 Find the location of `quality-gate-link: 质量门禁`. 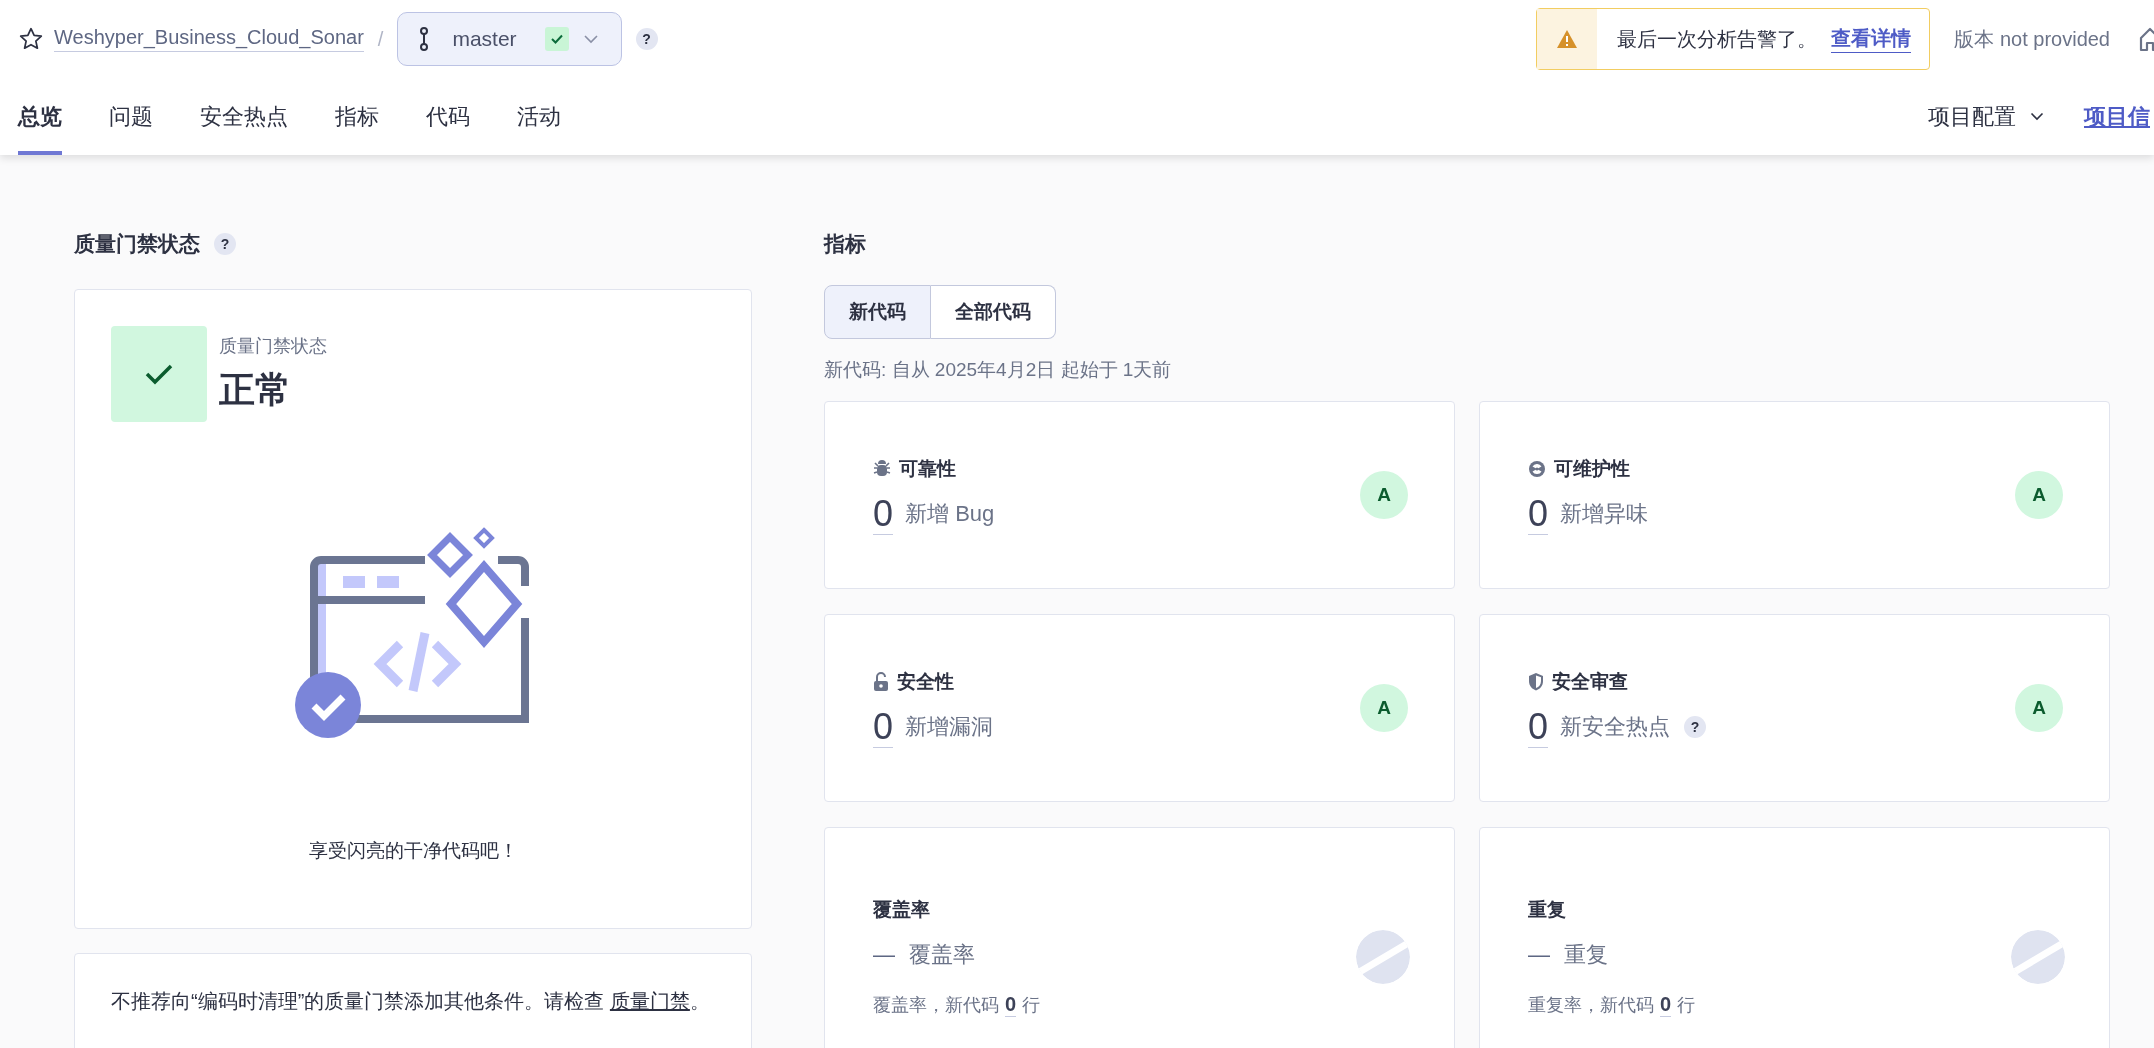

quality-gate-link: 质量门禁 is located at coordinates (649, 1001).